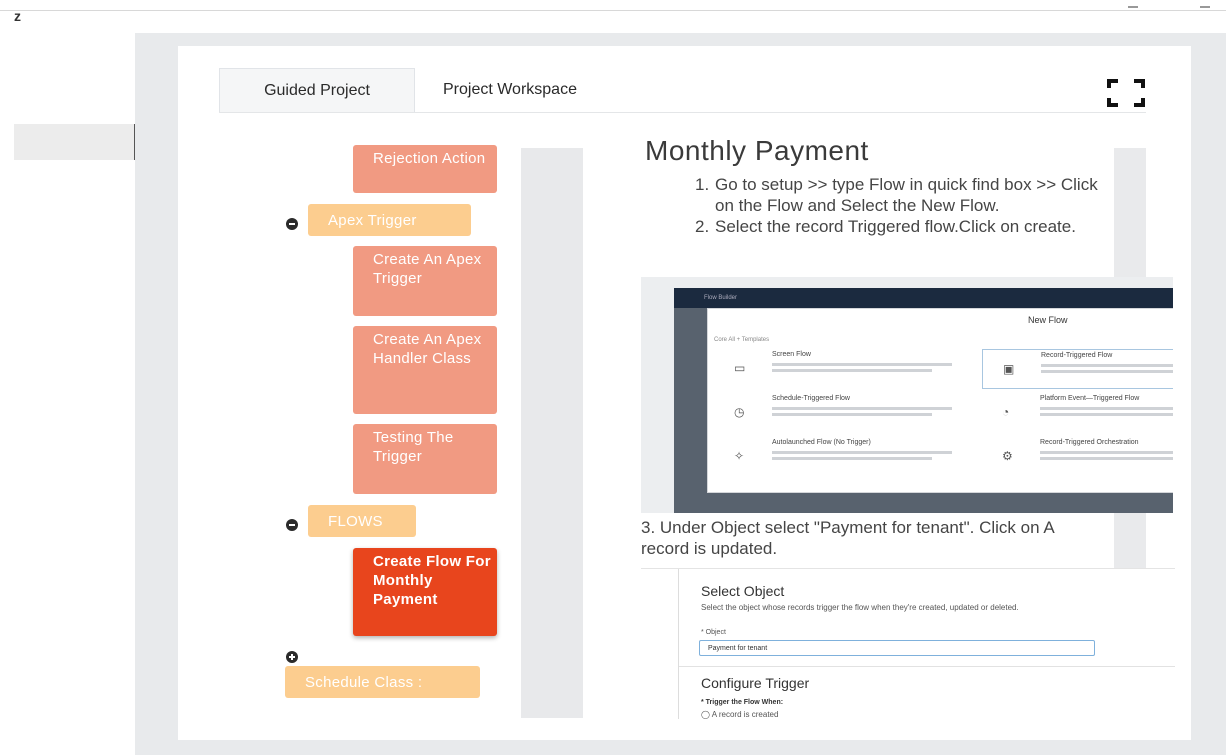  Describe the element at coordinates (425, 169) in the screenshot. I see `nav-rejection-action: Rejection Action` at that location.